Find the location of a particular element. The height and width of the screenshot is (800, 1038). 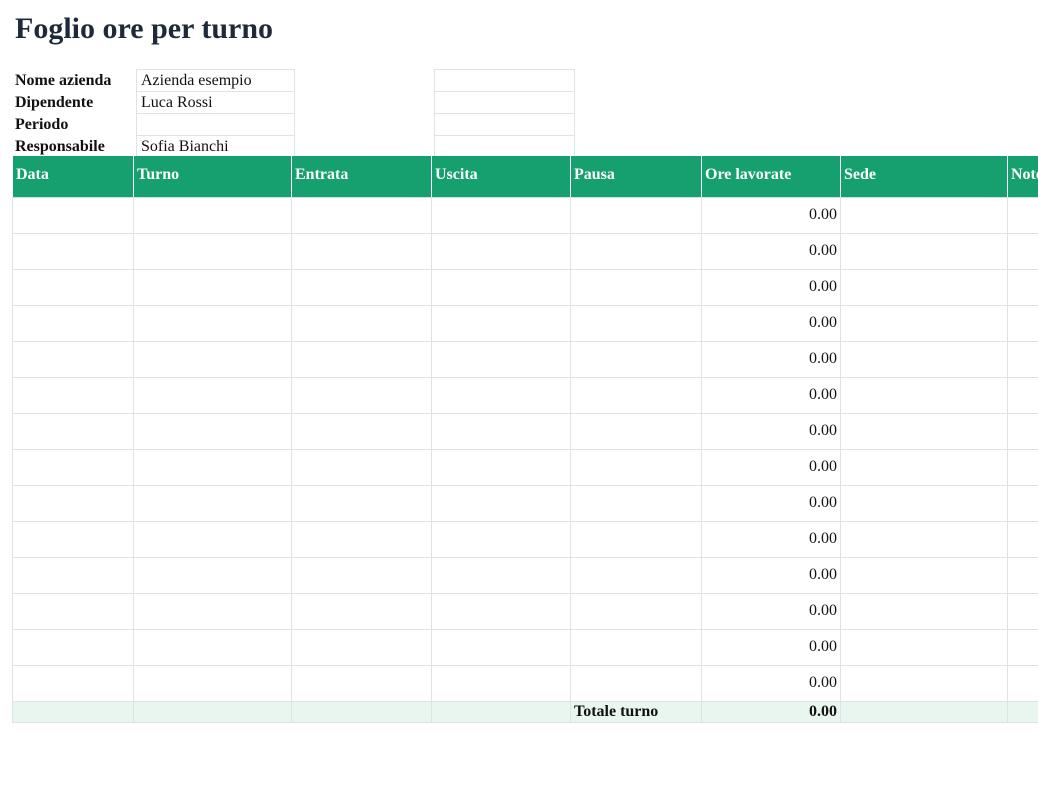

column-header-ore-lavorate: Ore lavorate is located at coordinates (771, 177).